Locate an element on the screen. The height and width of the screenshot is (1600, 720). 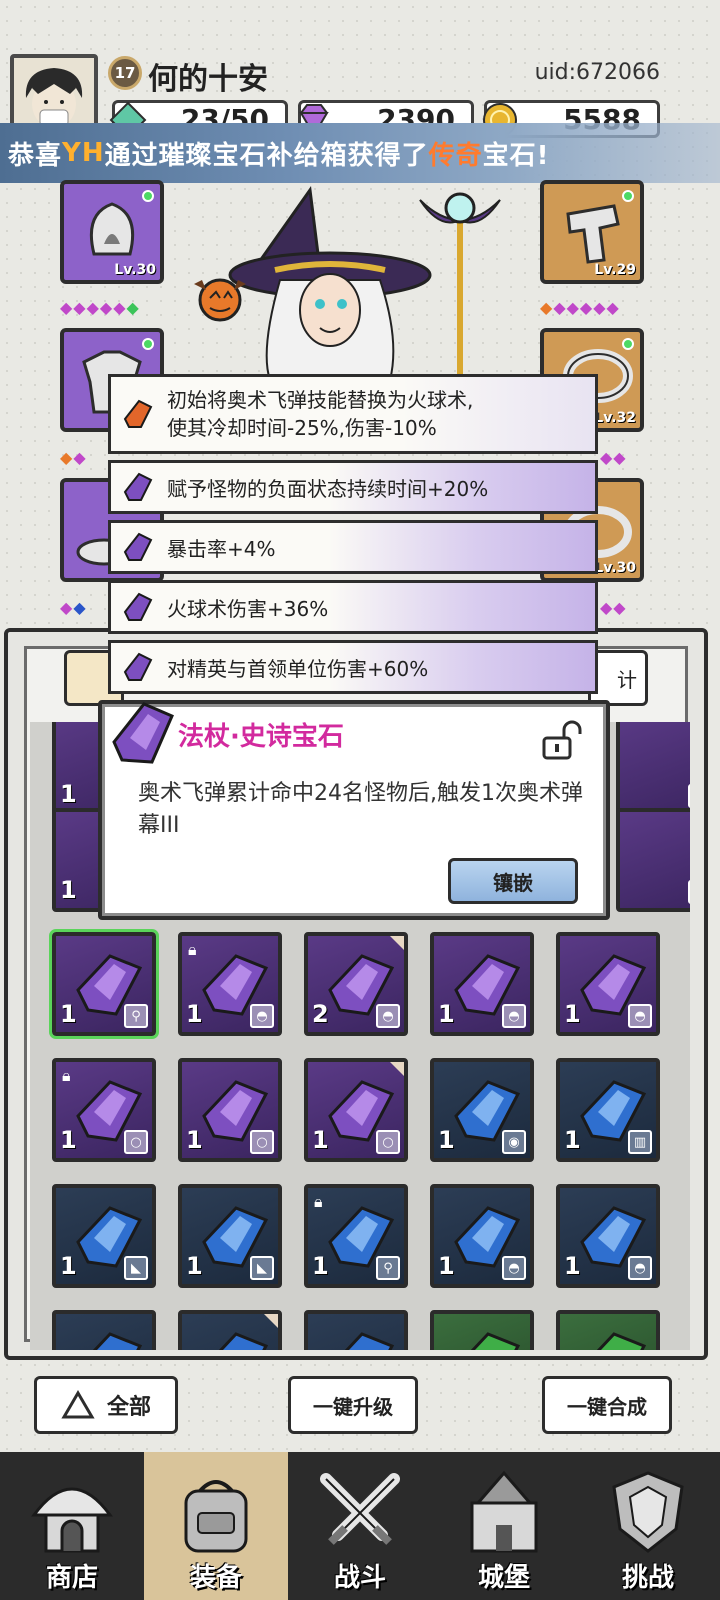
gem-type-icon: ◠ is located at coordinates (689, 796).